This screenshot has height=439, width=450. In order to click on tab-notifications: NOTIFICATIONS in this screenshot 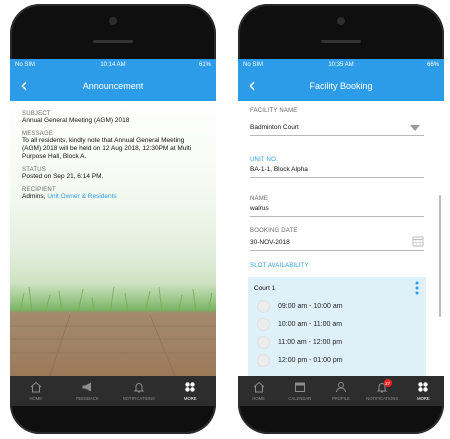, I will do `click(139, 391)`.